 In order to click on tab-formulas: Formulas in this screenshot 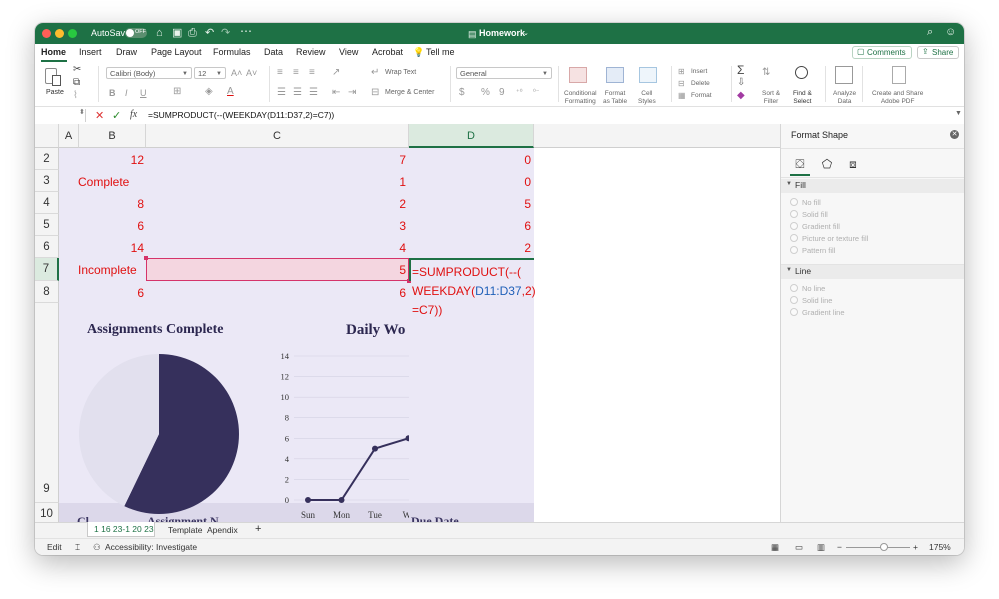, I will do `click(232, 52)`.